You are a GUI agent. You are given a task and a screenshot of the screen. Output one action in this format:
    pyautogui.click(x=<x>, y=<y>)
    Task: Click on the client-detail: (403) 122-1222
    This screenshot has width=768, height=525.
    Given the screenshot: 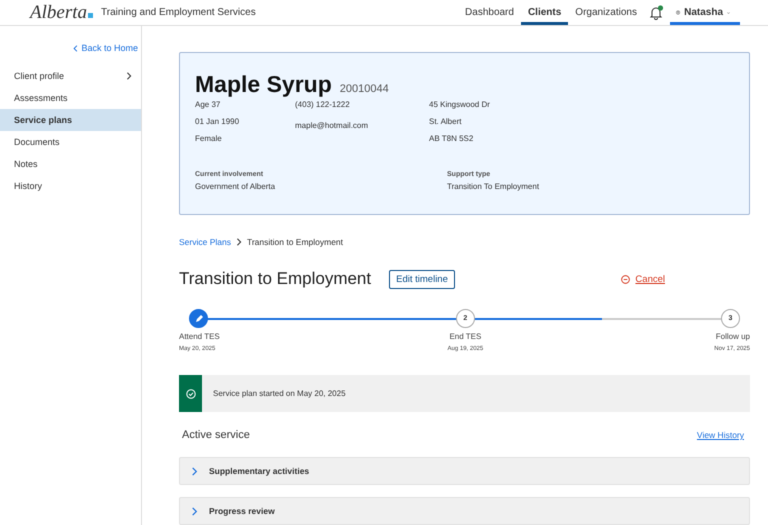 What is the action you would take?
    pyautogui.click(x=323, y=105)
    